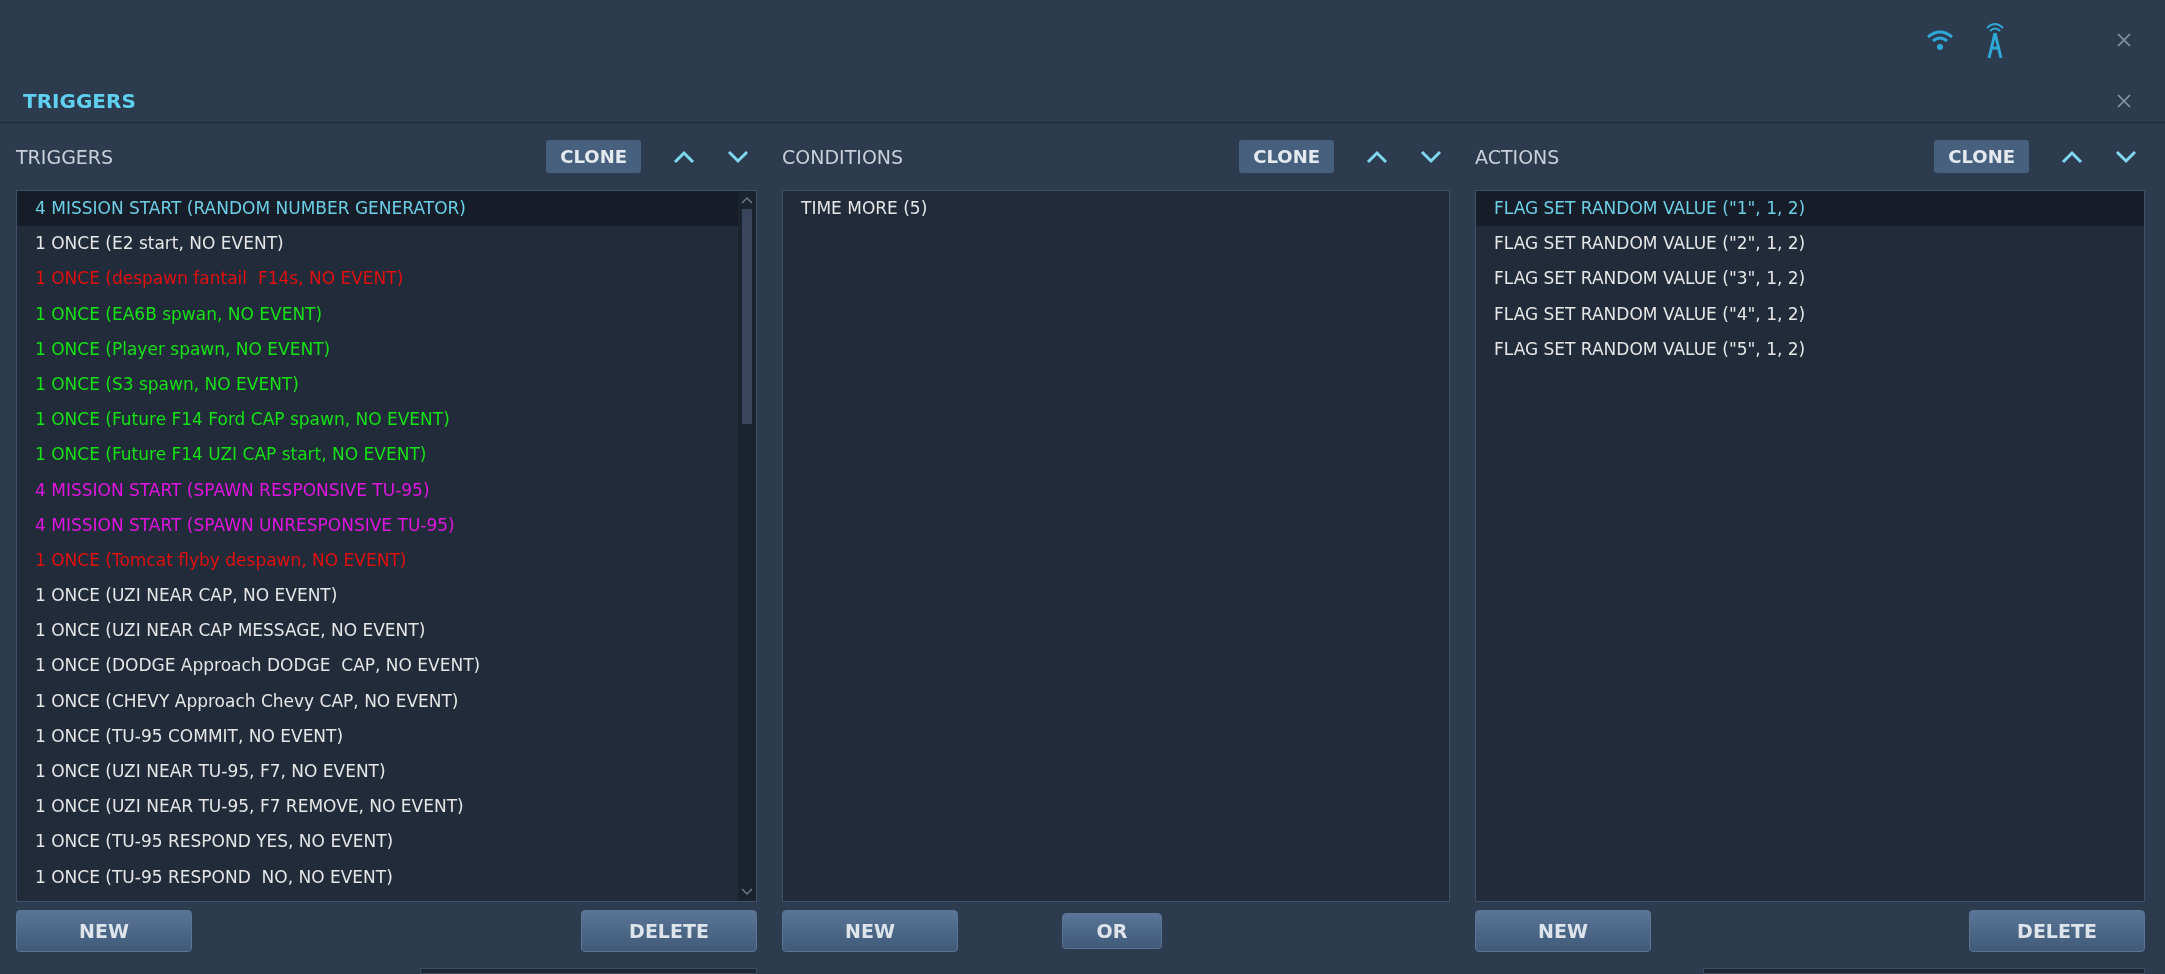  Describe the element at coordinates (747, 316) in the screenshot. I see `scrollbar-thumb` at that location.